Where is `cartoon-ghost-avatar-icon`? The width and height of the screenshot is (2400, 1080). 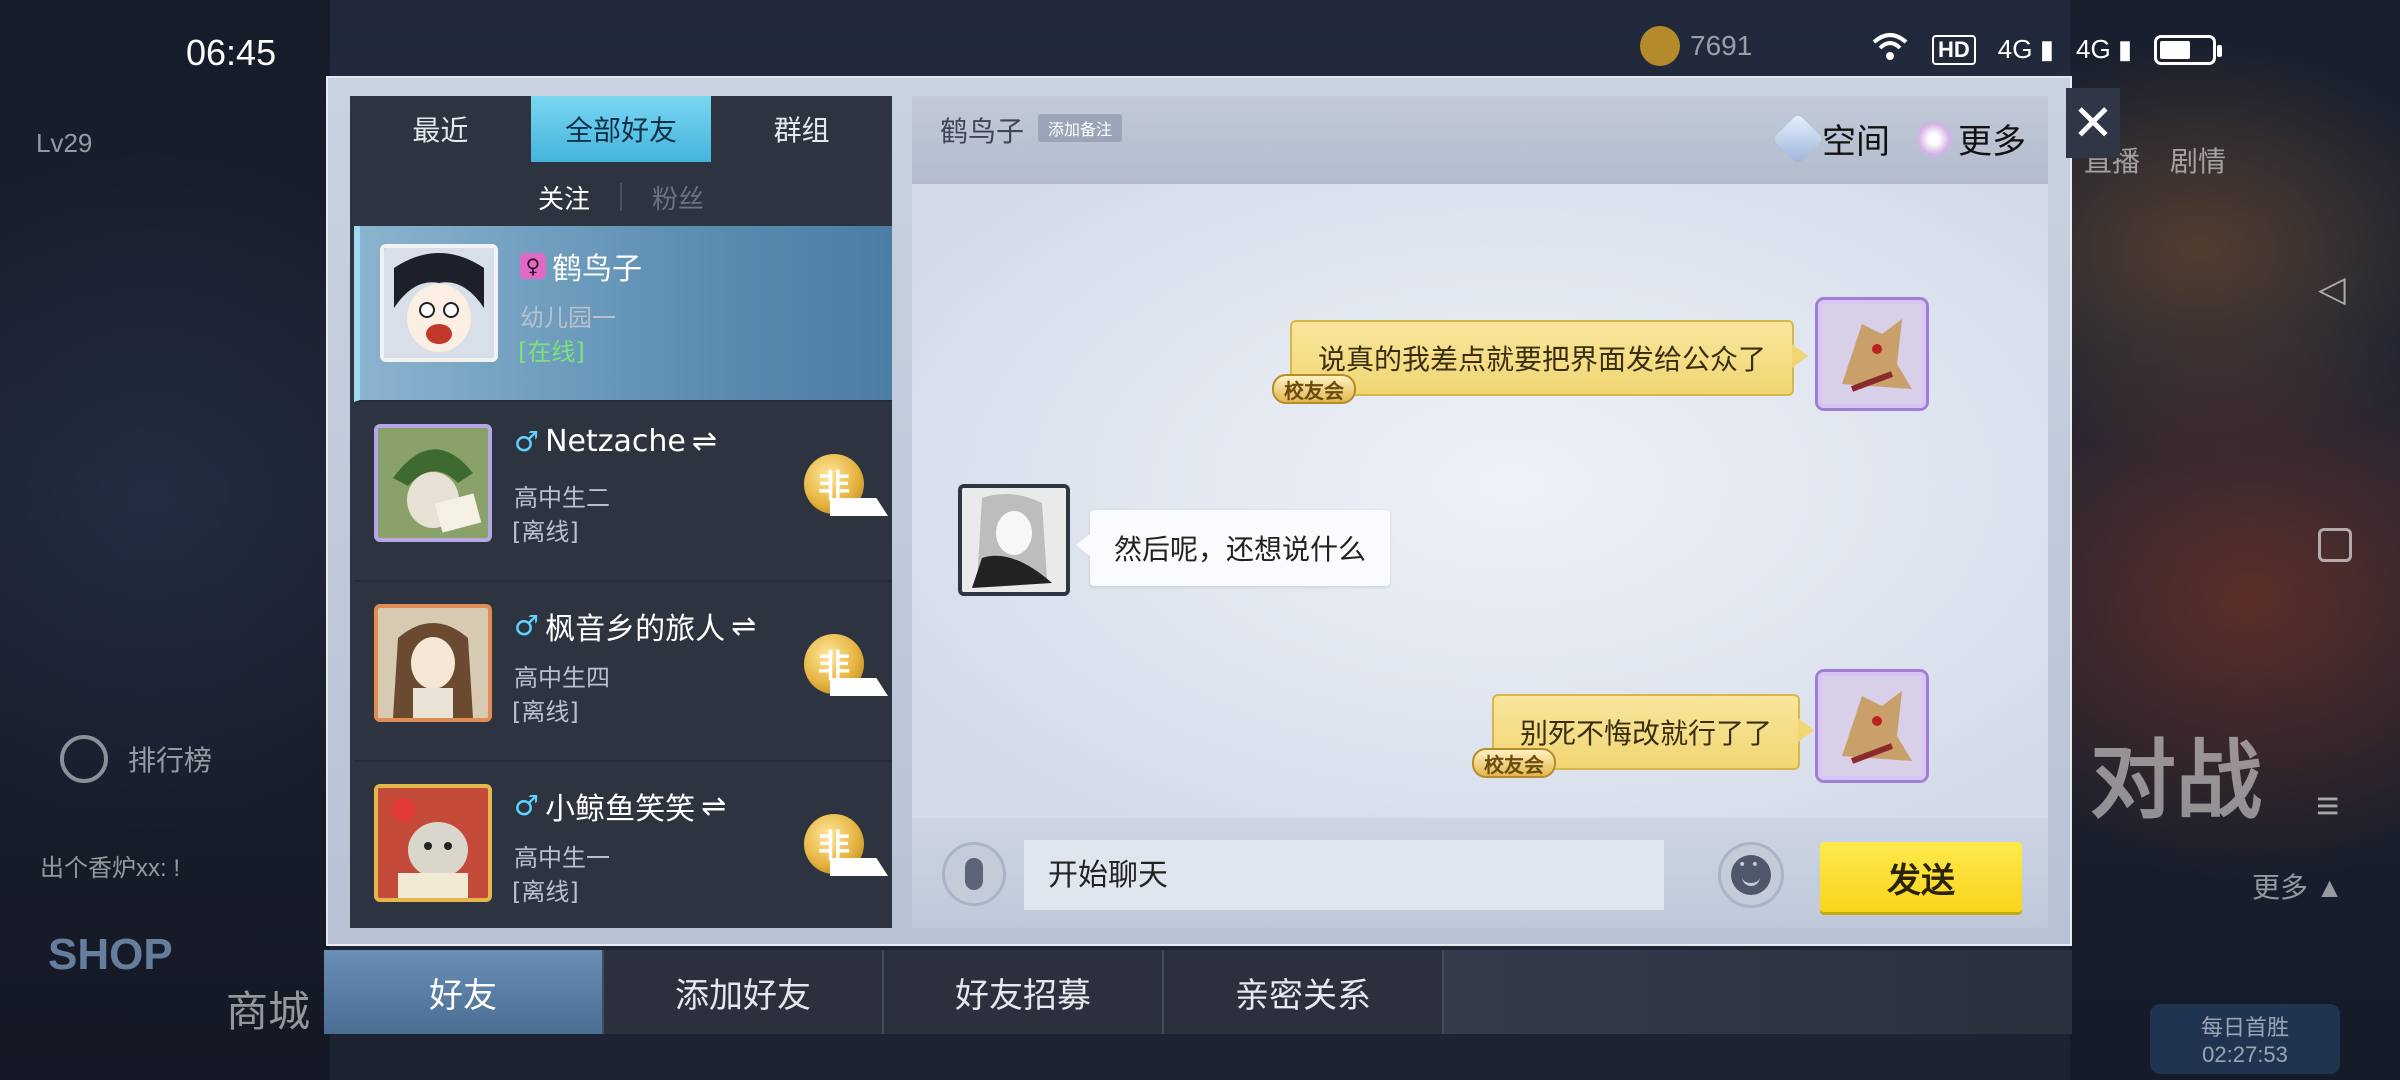 cartoon-ghost-avatar-icon is located at coordinates (433, 843).